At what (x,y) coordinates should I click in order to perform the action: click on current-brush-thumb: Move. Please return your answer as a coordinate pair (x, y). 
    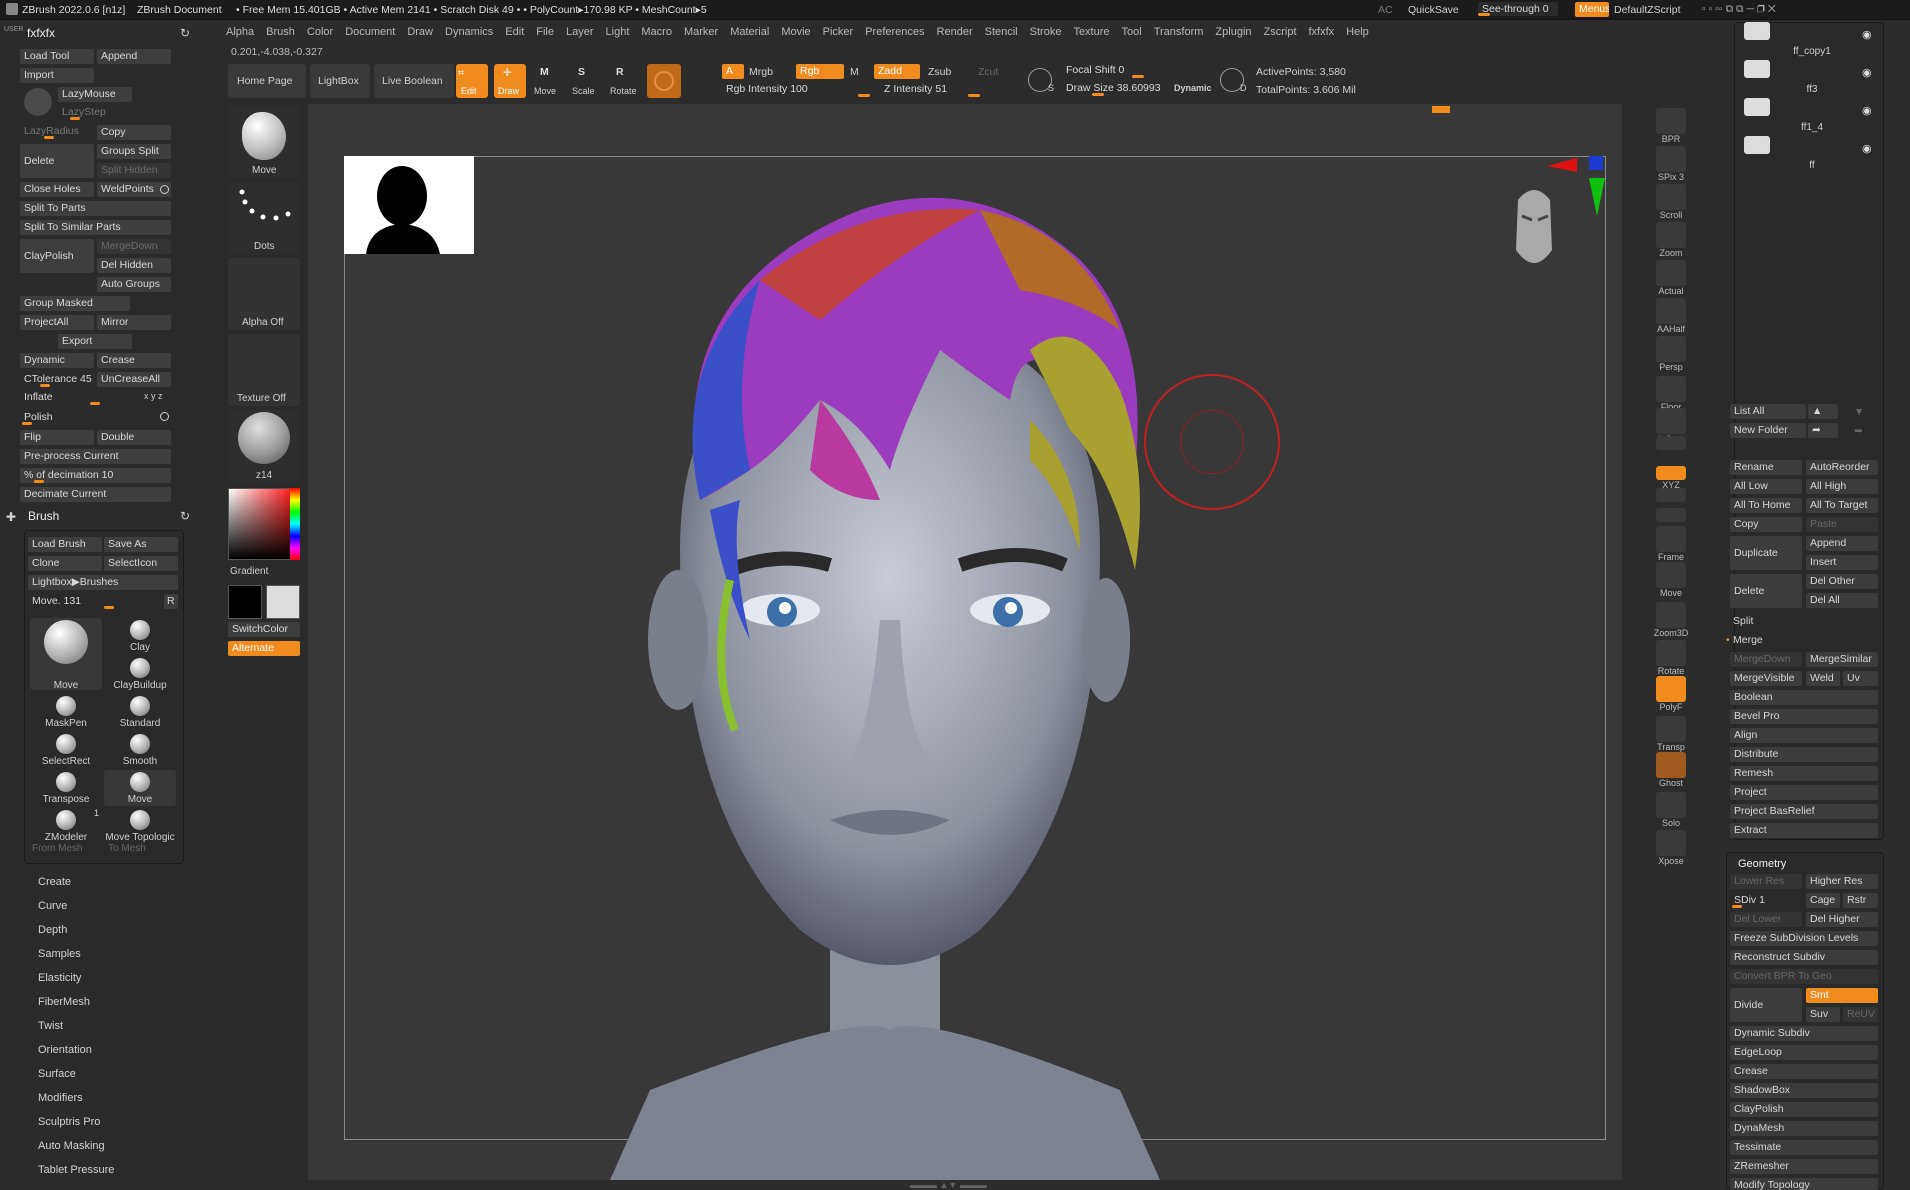
    Looking at the image, I should click on (264, 142).